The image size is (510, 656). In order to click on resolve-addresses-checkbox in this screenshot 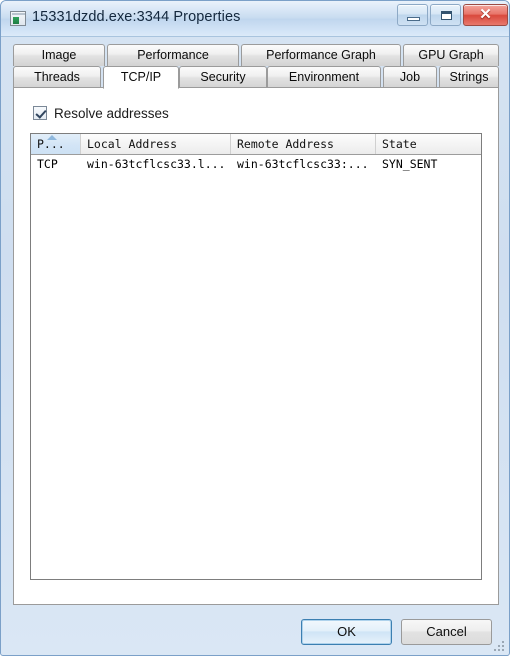, I will do `click(40, 113)`.